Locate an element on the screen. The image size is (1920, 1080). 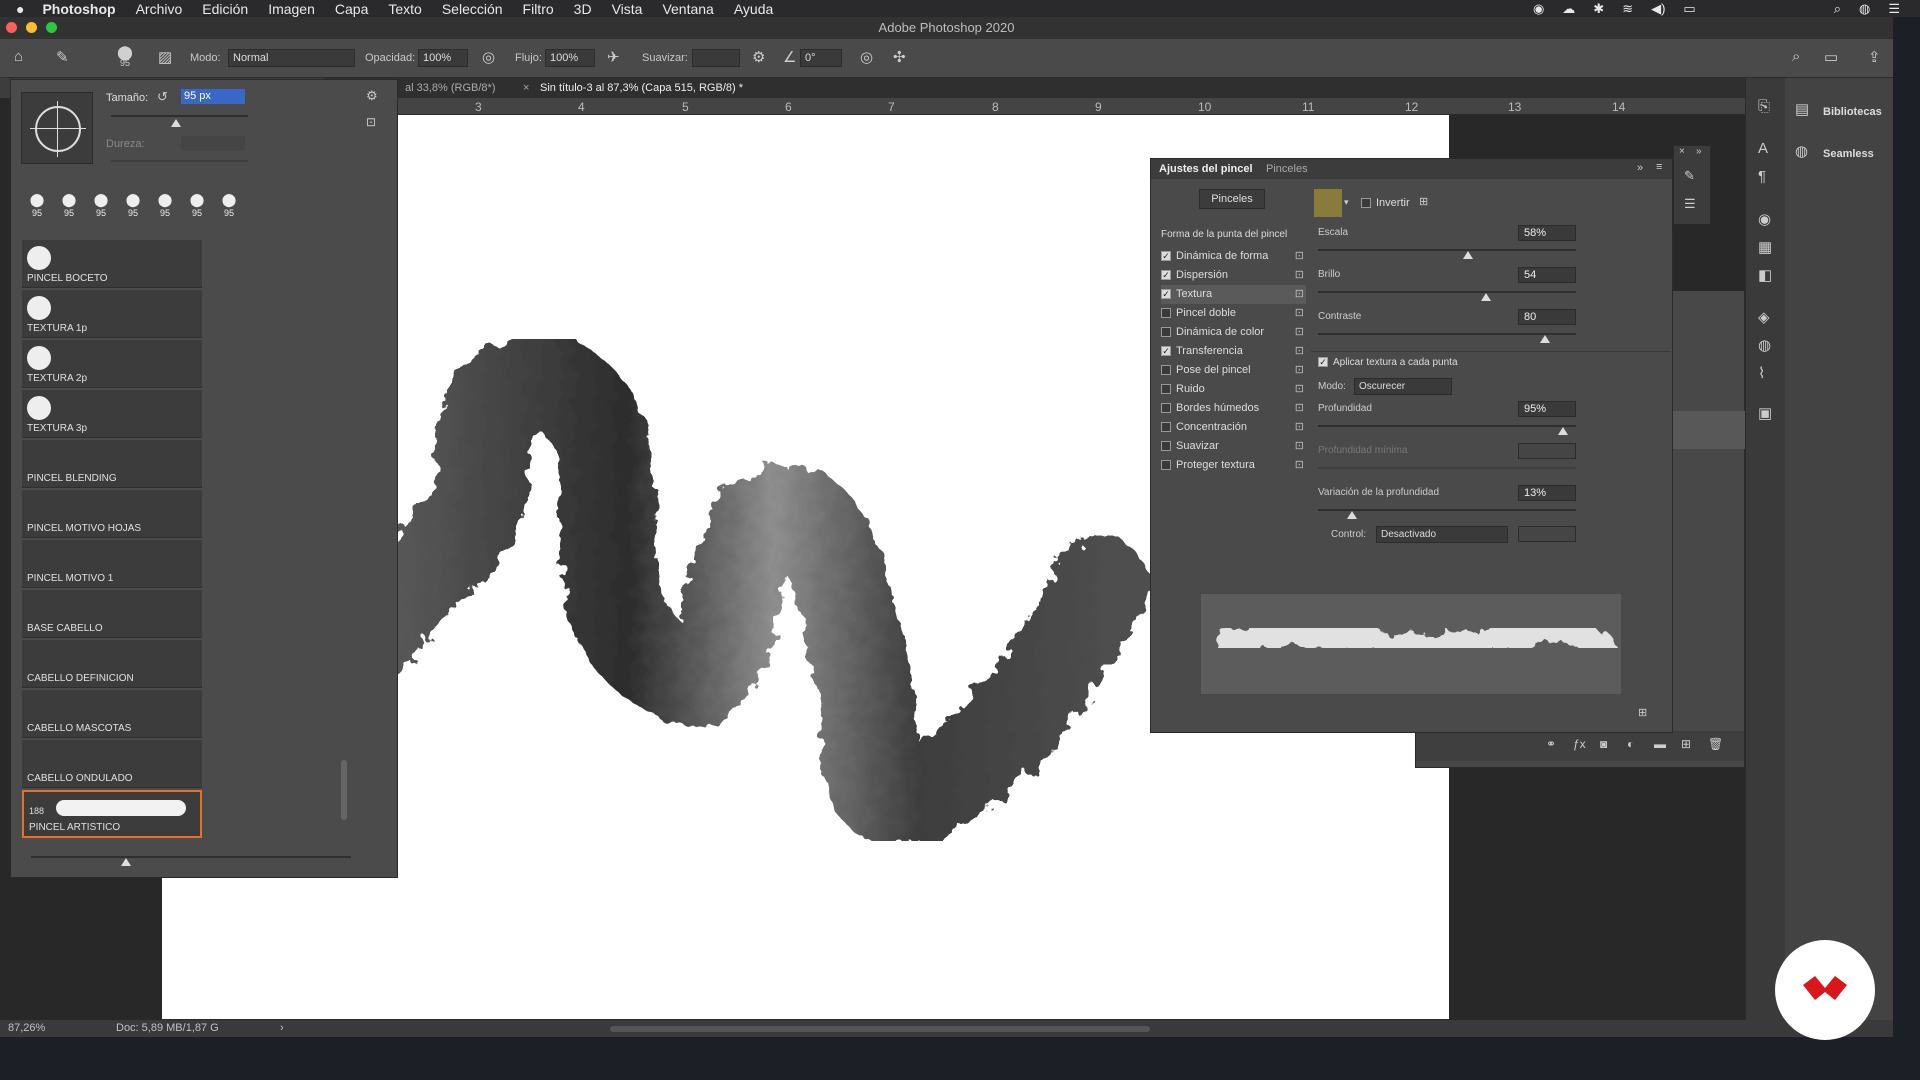
seamless-icon: ◍ is located at coordinates (1801, 151).